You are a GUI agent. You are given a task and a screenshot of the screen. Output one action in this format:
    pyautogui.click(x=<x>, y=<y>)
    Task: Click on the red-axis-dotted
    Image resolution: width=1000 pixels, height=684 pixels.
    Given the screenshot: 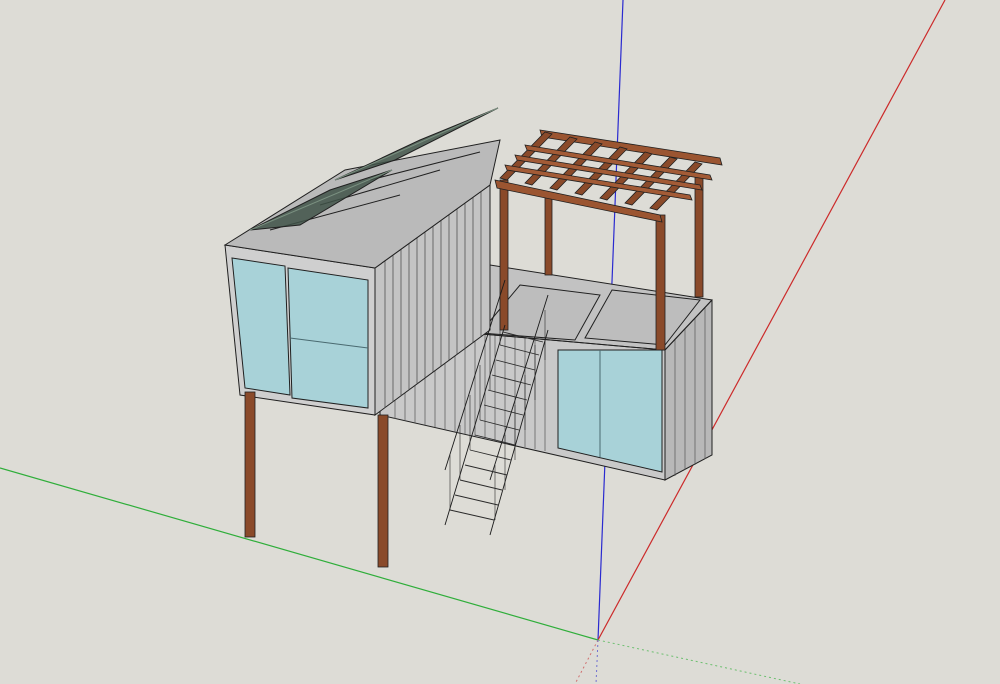 What is the action you would take?
    pyautogui.click(x=586, y=661)
    